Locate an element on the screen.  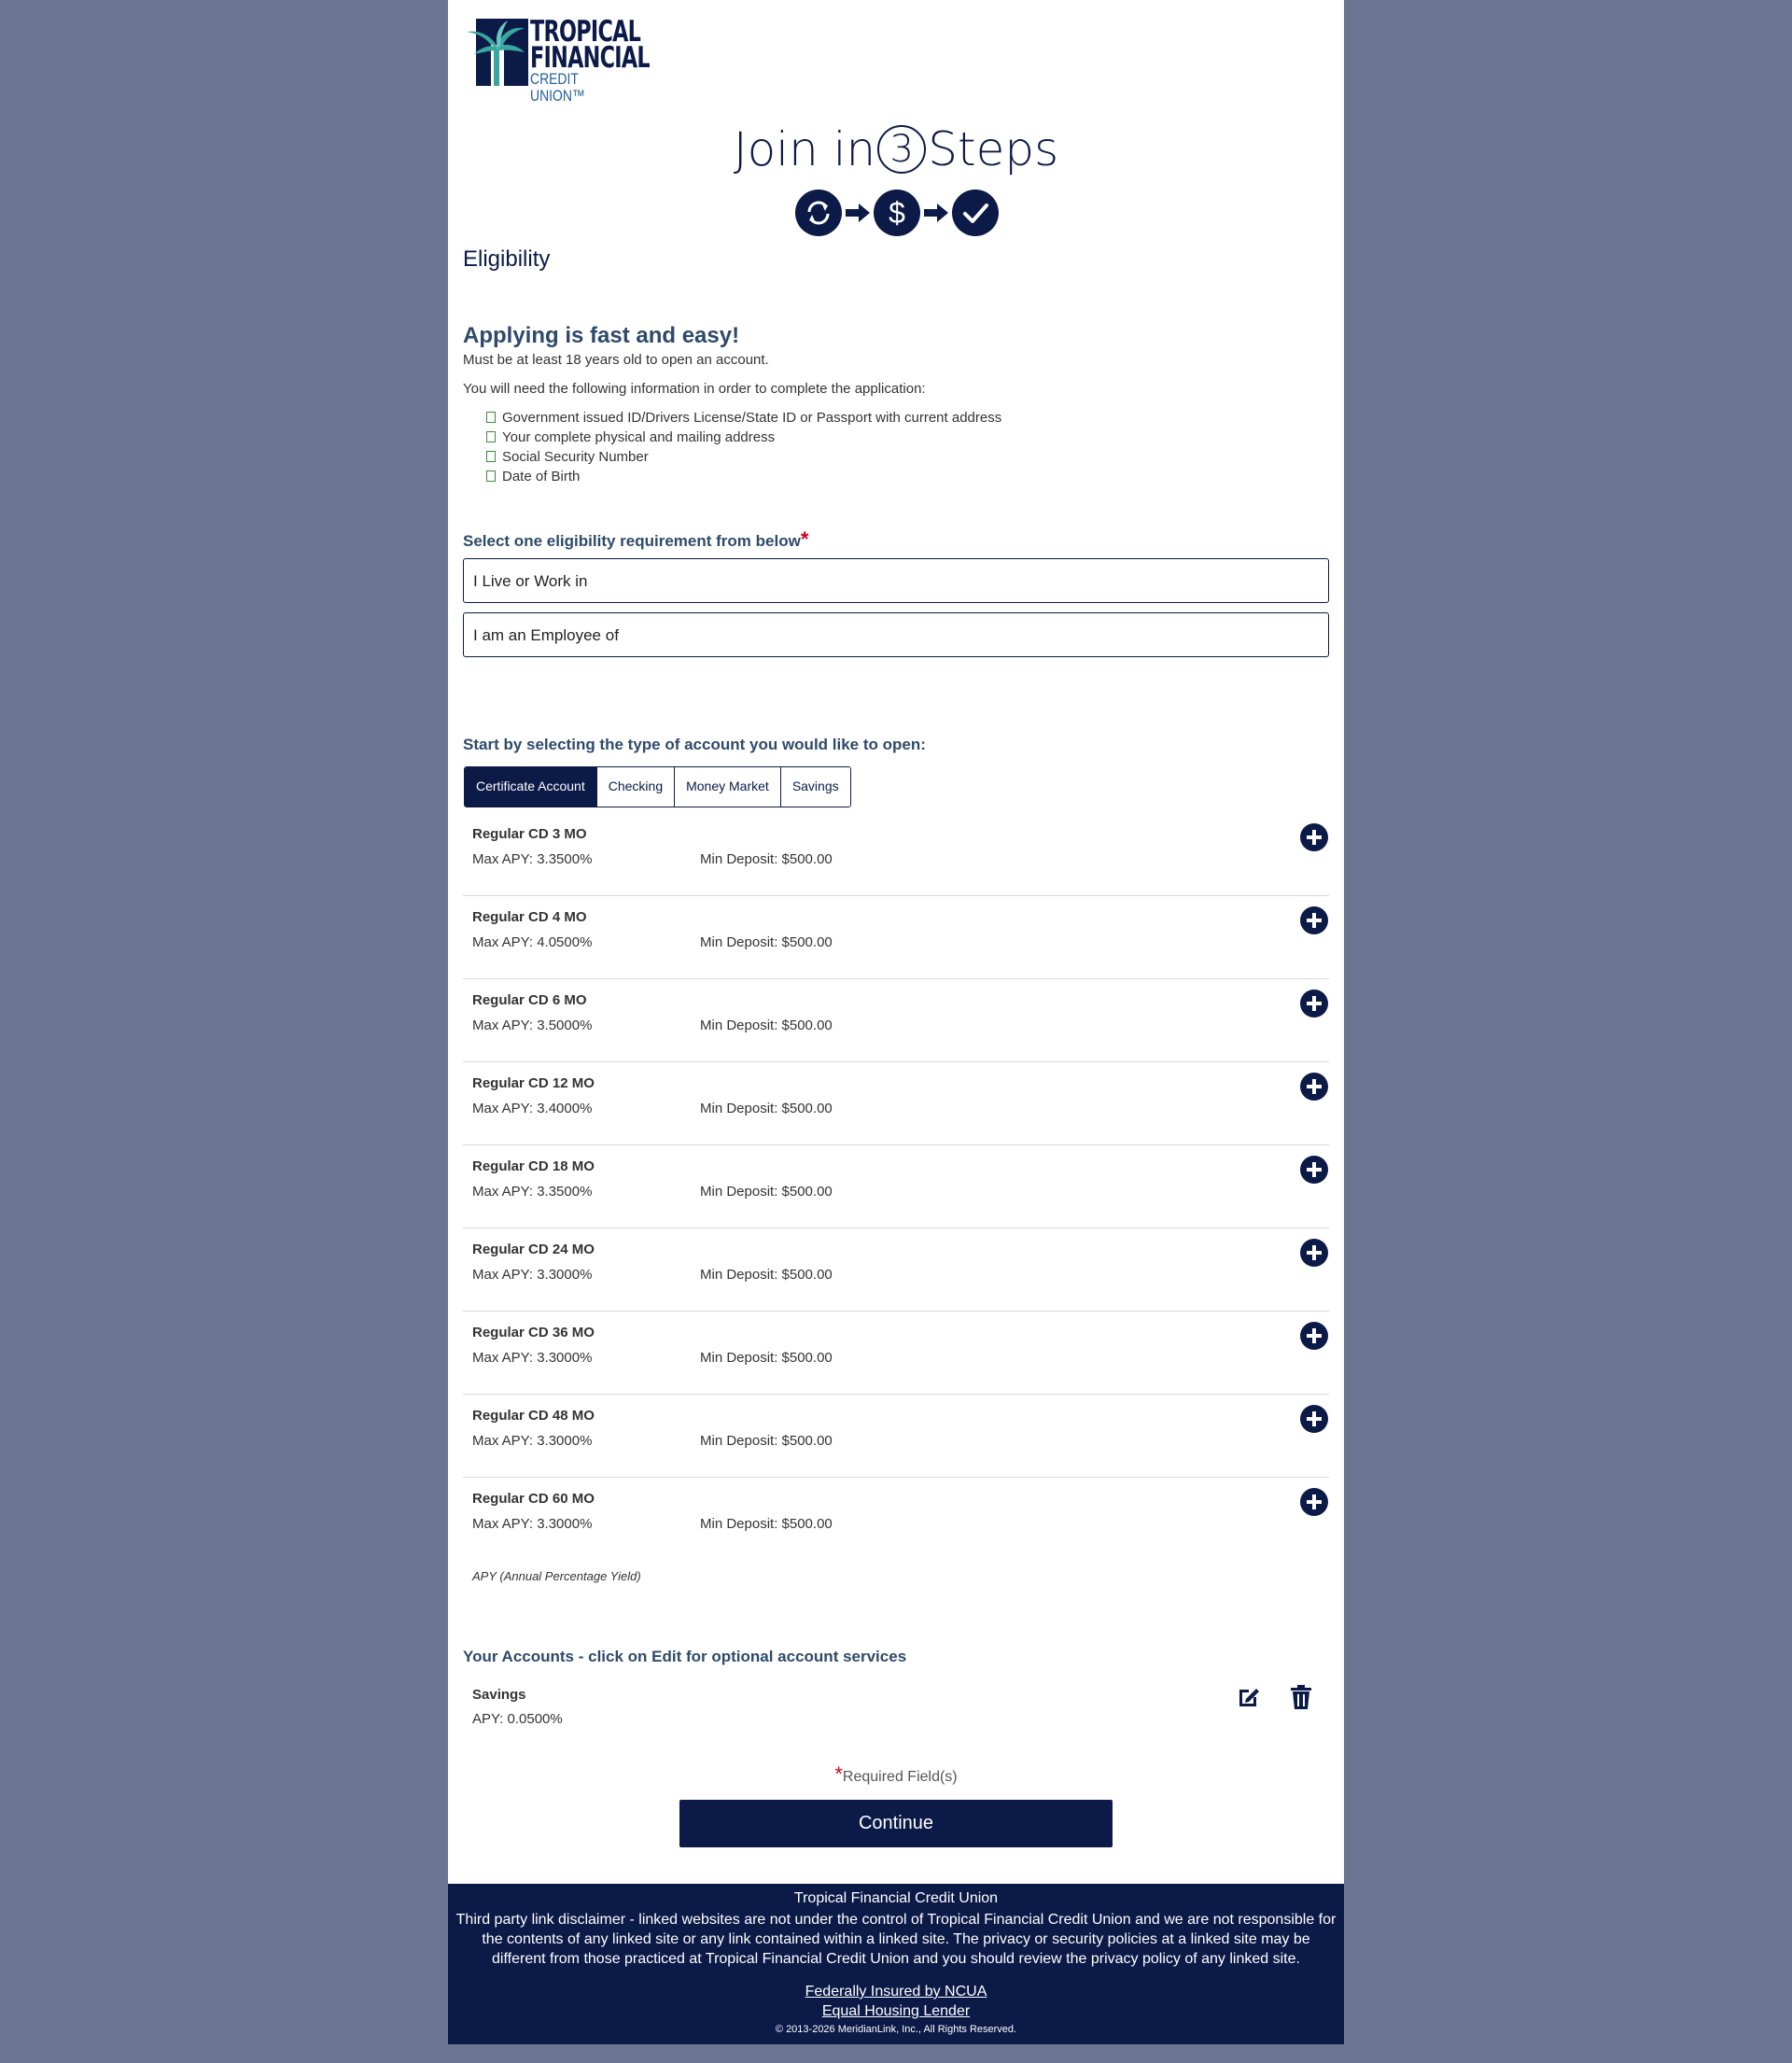
logo: TROPICAL FINANCIAL CREDIT UNION™ is located at coordinates (557, 61).